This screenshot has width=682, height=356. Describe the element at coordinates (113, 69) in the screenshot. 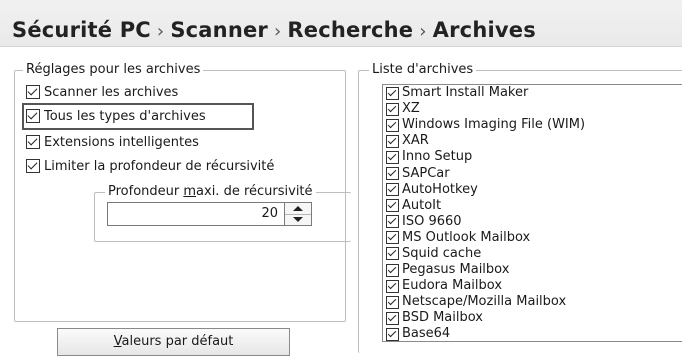

I see `archive-settings-legend: Réglages pour les archives` at that location.